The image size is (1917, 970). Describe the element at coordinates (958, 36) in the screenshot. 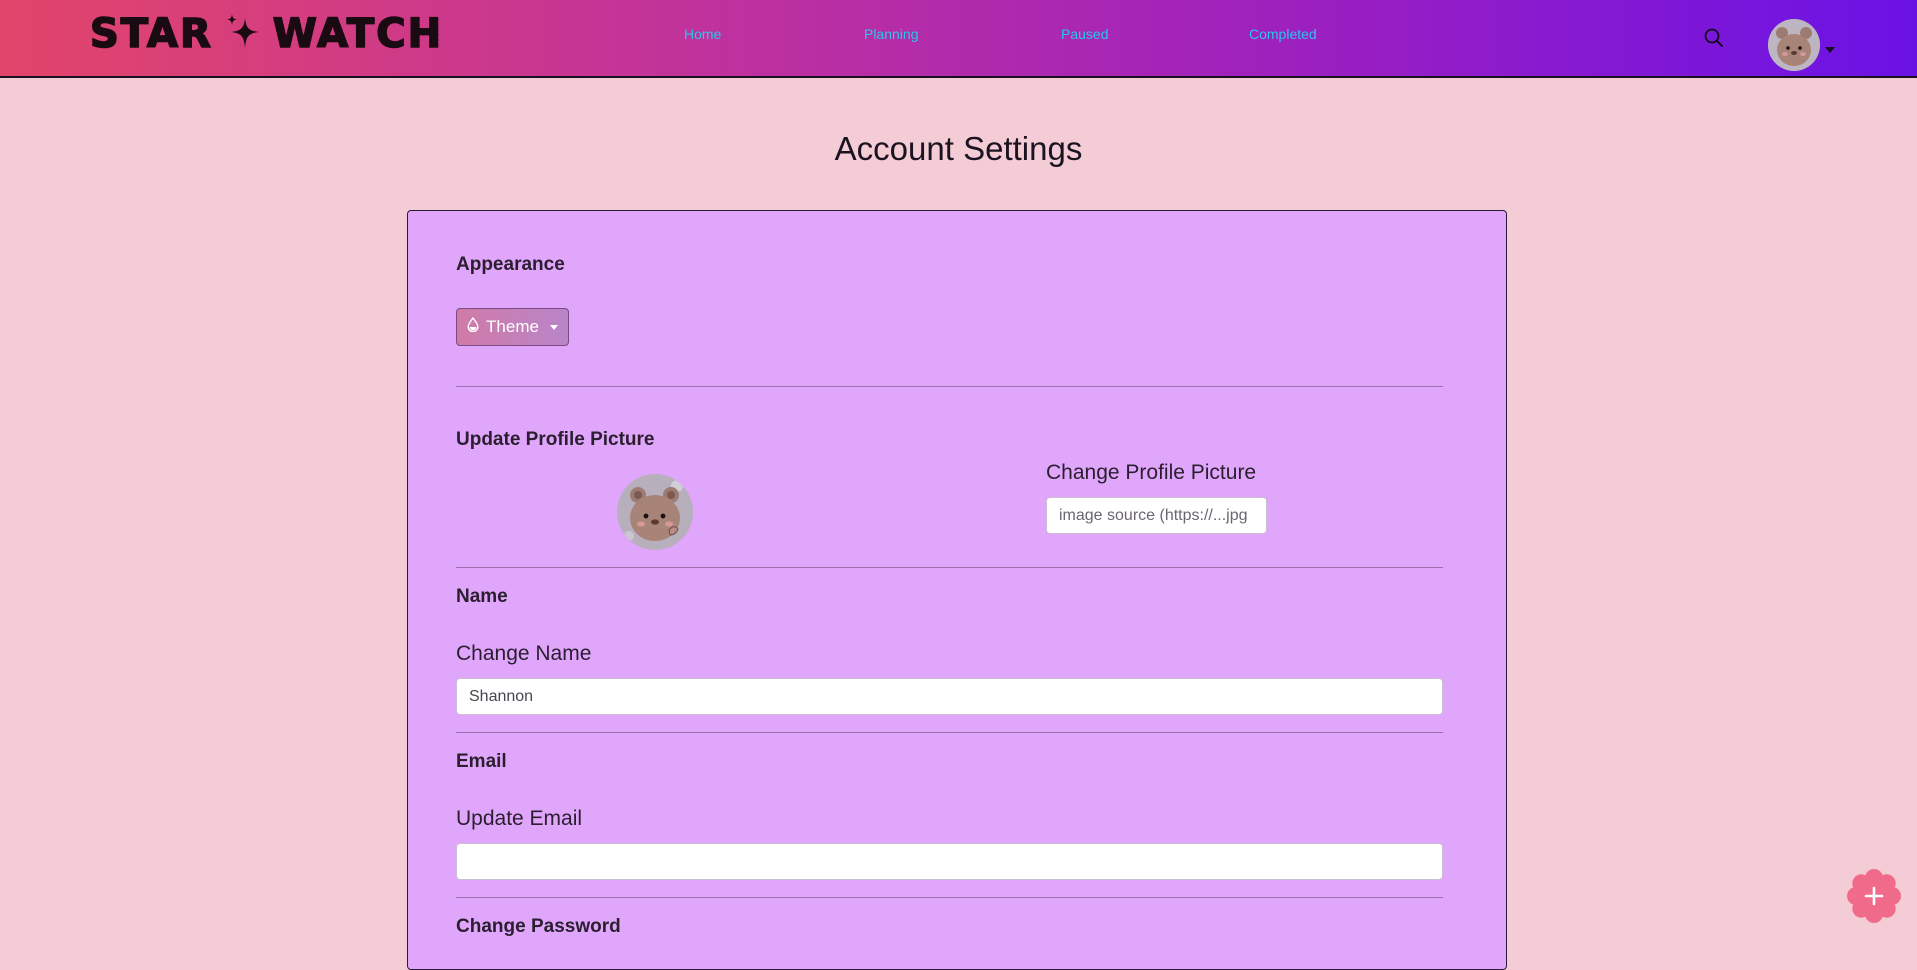

I see `main-nav: Home Planning Paused Completed` at that location.